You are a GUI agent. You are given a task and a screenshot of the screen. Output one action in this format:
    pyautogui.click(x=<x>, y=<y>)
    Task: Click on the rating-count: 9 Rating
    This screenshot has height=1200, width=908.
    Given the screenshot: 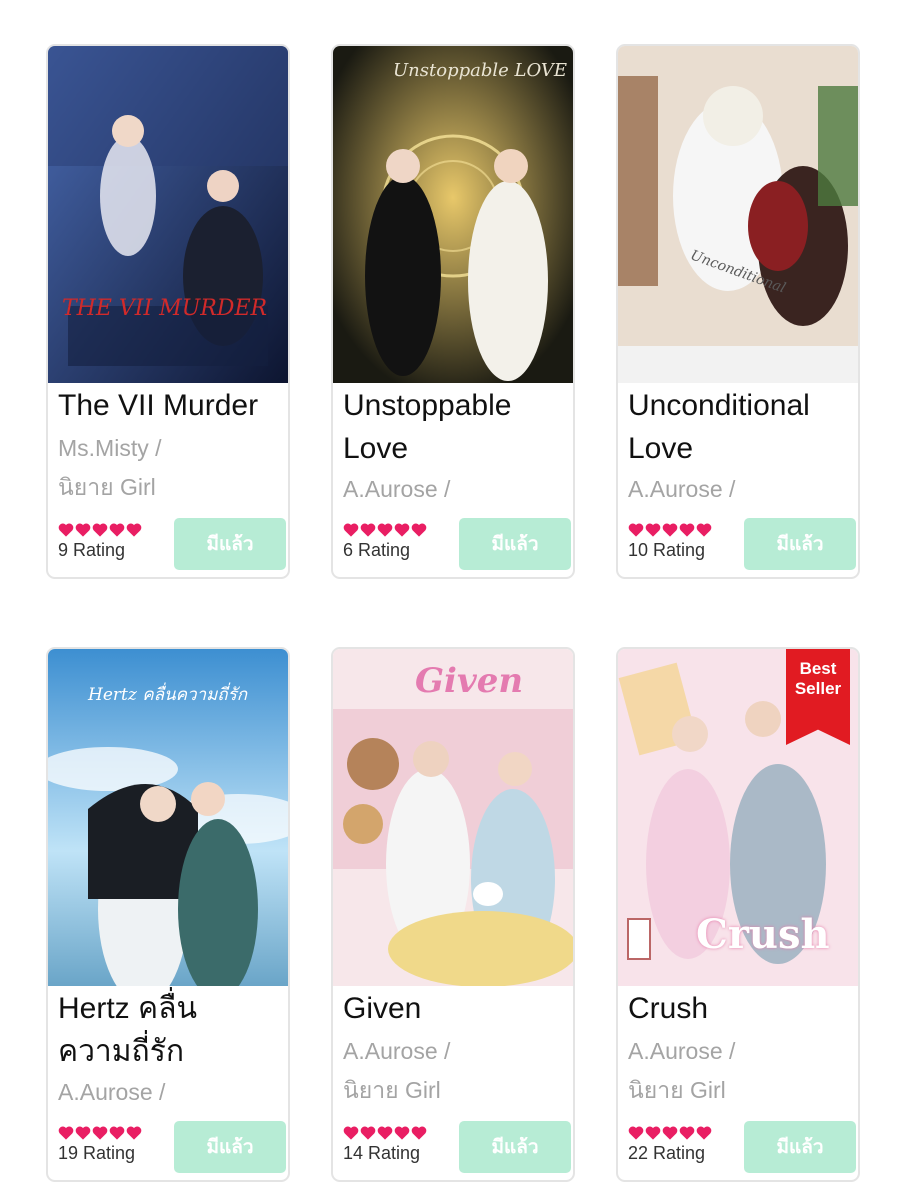 What is the action you would take?
    pyautogui.click(x=92, y=550)
    